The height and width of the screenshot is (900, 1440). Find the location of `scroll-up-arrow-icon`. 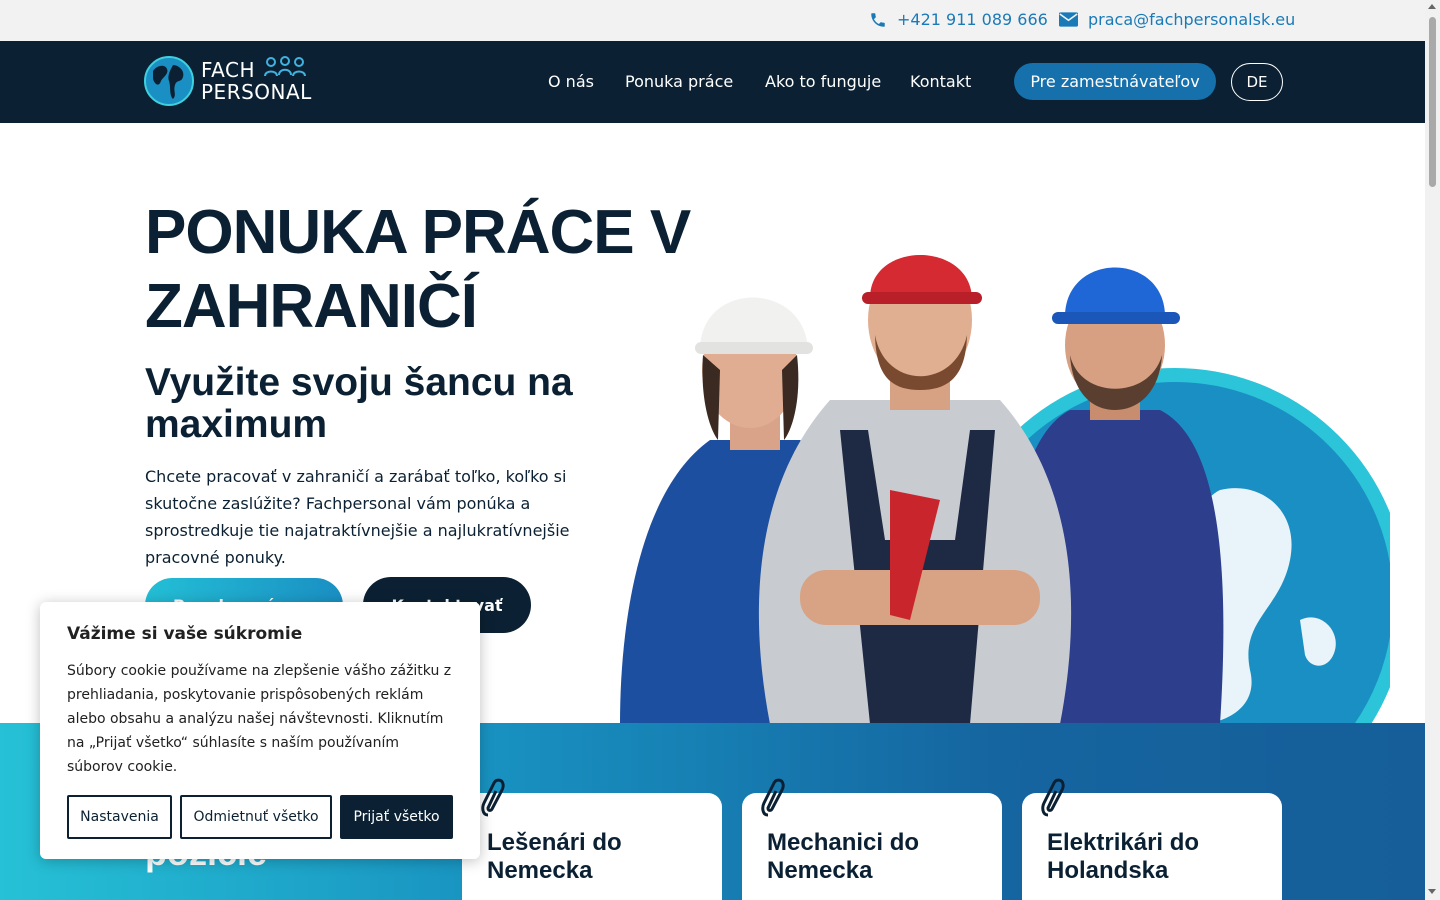

scroll-up-arrow-icon is located at coordinates (1432, 6).